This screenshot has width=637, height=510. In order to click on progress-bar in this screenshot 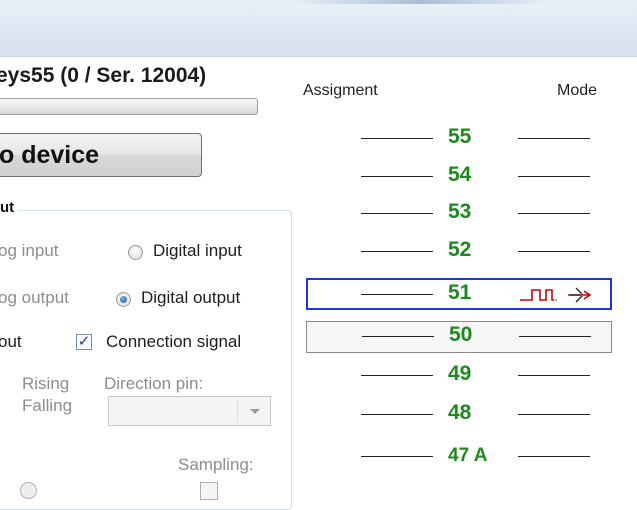, I will do `click(129, 106)`.